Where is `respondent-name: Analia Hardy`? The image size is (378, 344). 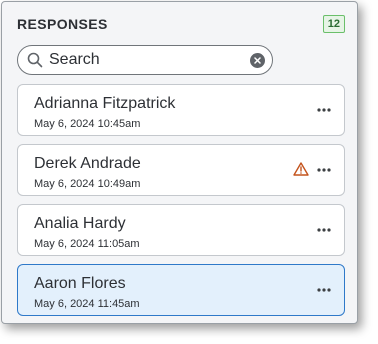 respondent-name: Analia Hardy is located at coordinates (80, 223).